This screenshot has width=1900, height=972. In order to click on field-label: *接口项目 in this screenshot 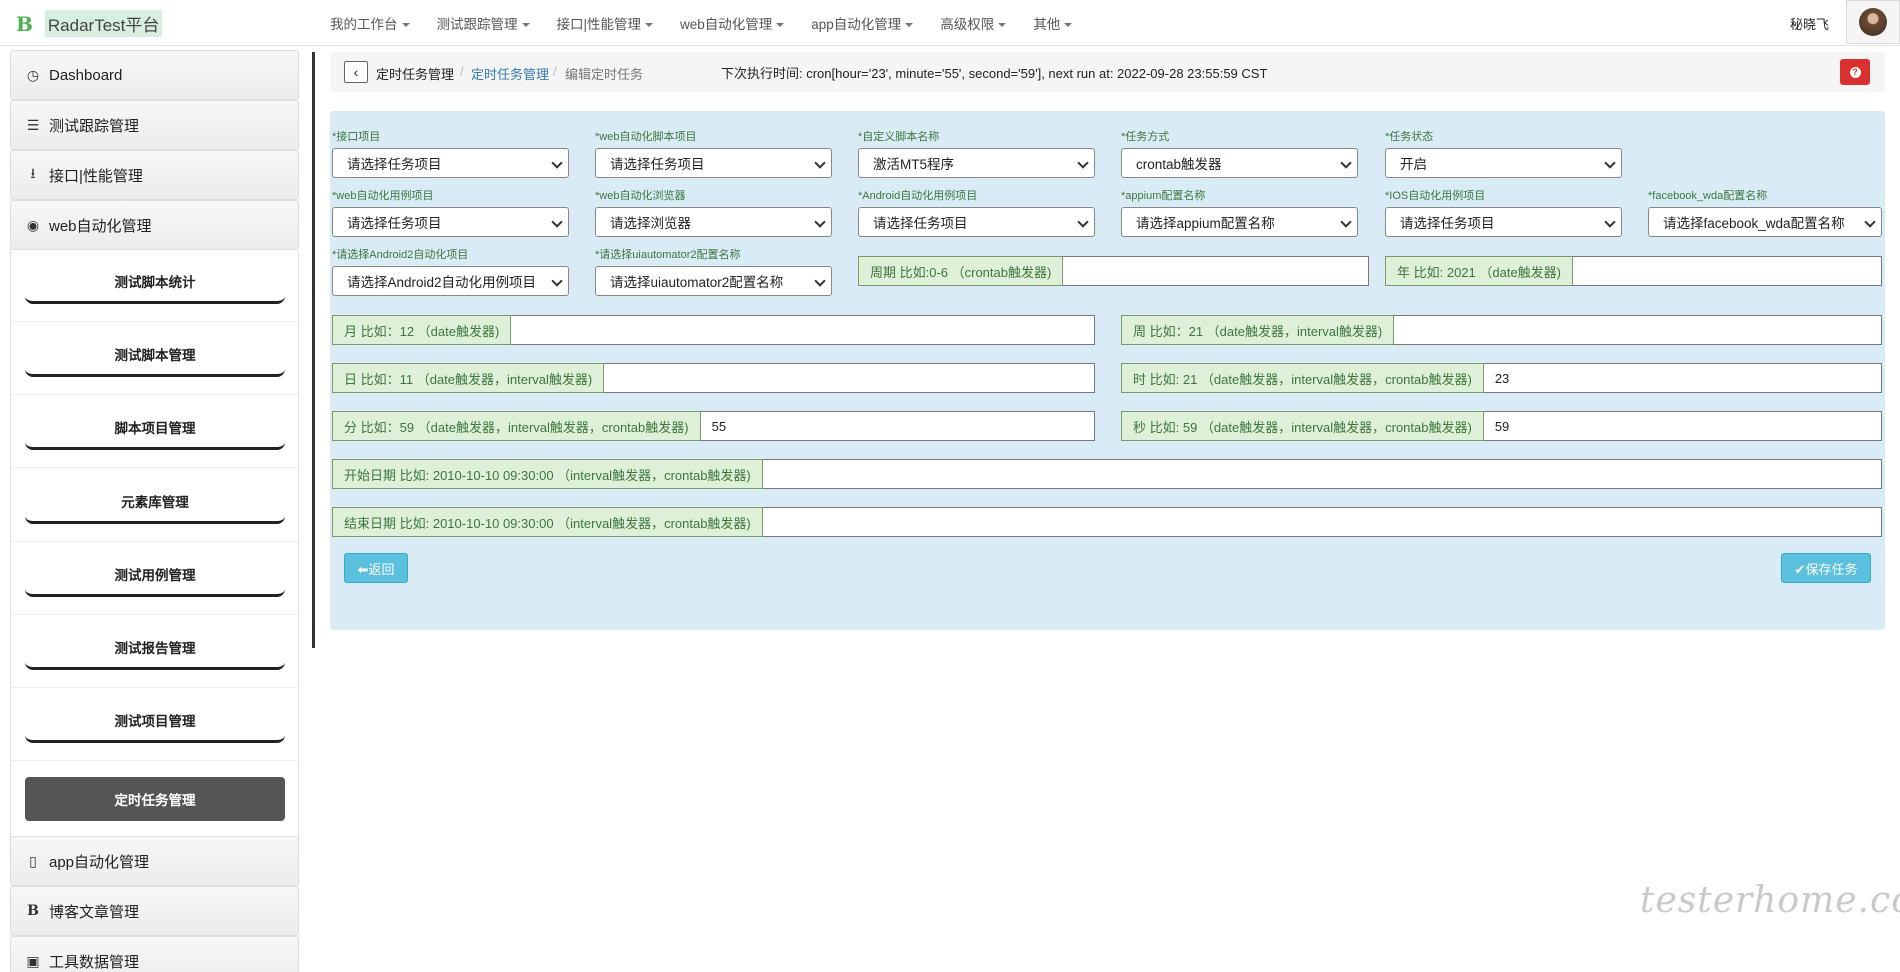, I will do `click(356, 137)`.